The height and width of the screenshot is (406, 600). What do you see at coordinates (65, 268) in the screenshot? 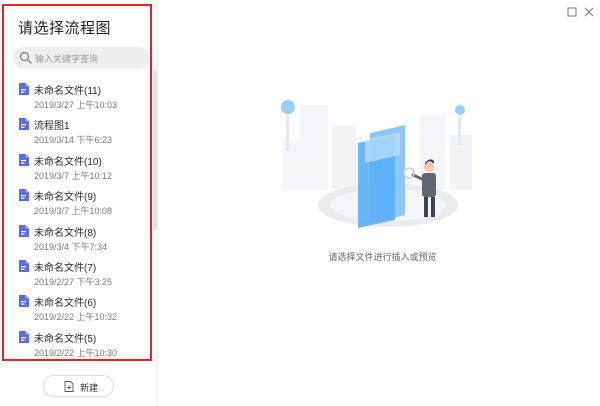
I see `file-name: 未命名文件(7)` at bounding box center [65, 268].